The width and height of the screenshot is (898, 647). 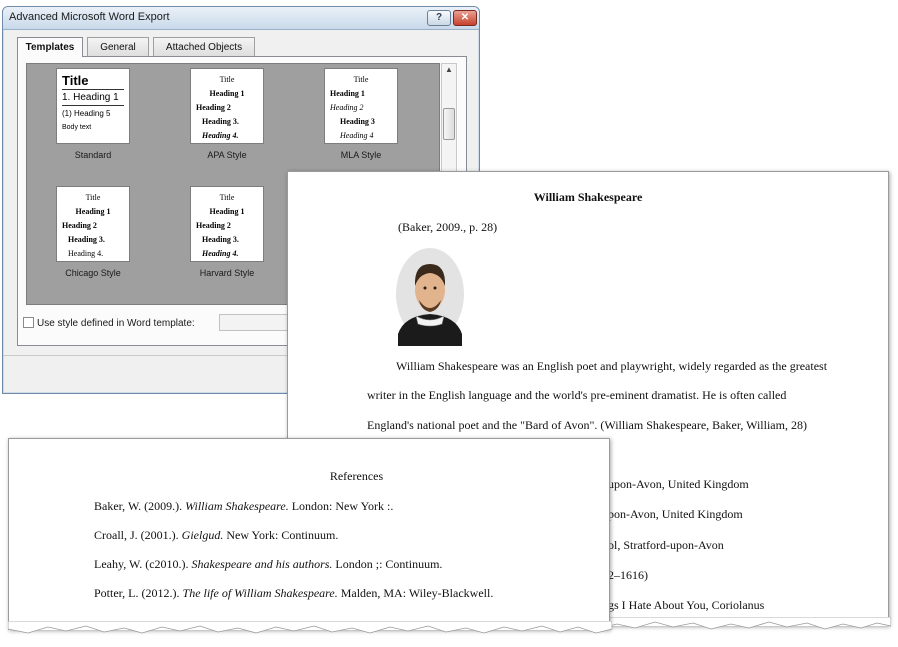 I want to click on tab-attached-objects: Attached Objects, so click(x=204, y=47).